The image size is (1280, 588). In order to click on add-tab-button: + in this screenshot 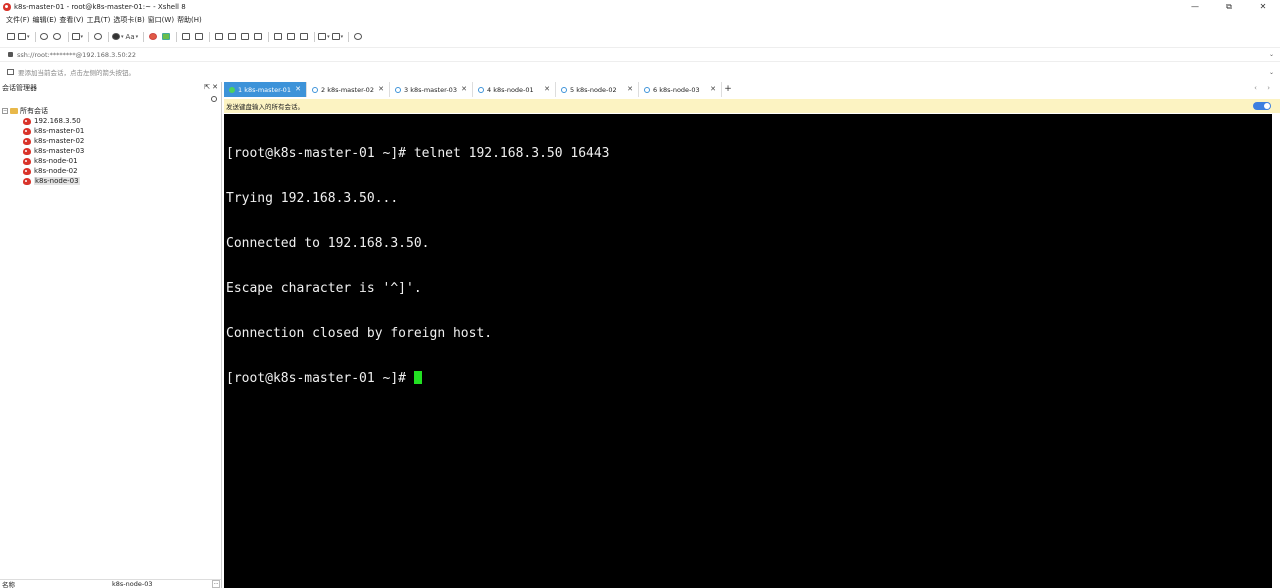, I will do `click(728, 89)`.